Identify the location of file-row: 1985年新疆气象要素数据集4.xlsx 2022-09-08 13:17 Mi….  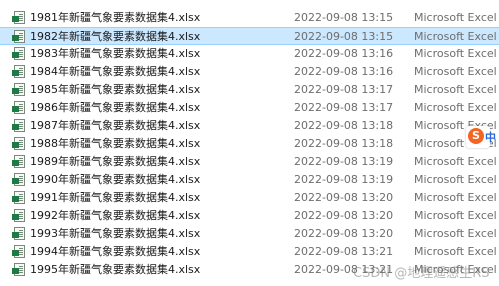
(249, 90).